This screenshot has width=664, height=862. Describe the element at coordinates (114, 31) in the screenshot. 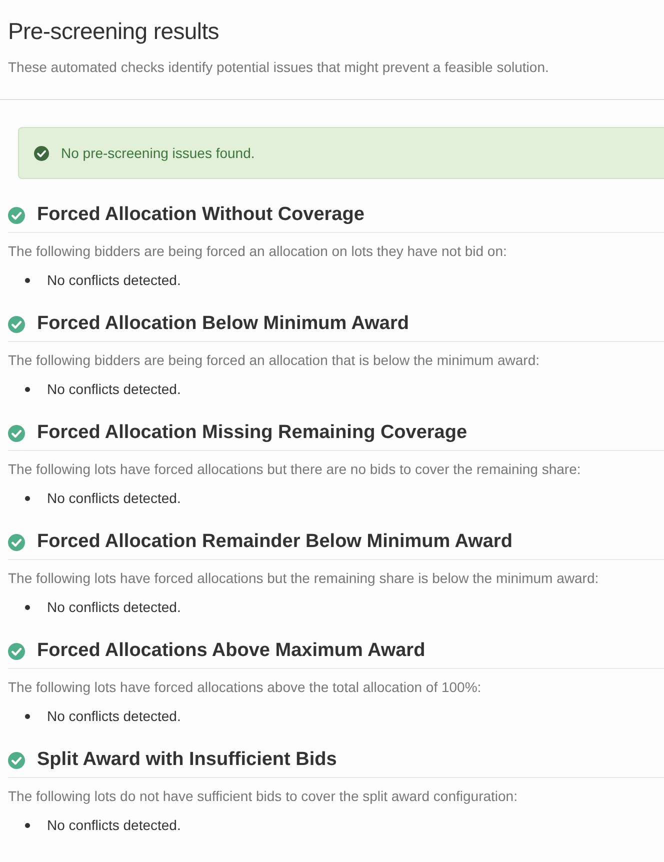

I see `page-title: Pre-screening results` at that location.